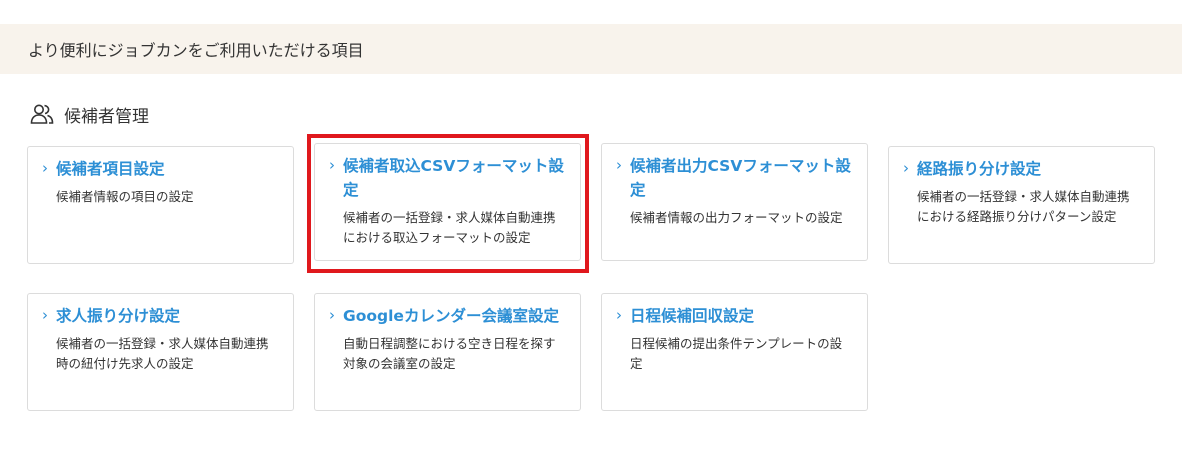 The width and height of the screenshot is (1182, 457). I want to click on card-title-label: 求人振り分け設定, so click(118, 316).